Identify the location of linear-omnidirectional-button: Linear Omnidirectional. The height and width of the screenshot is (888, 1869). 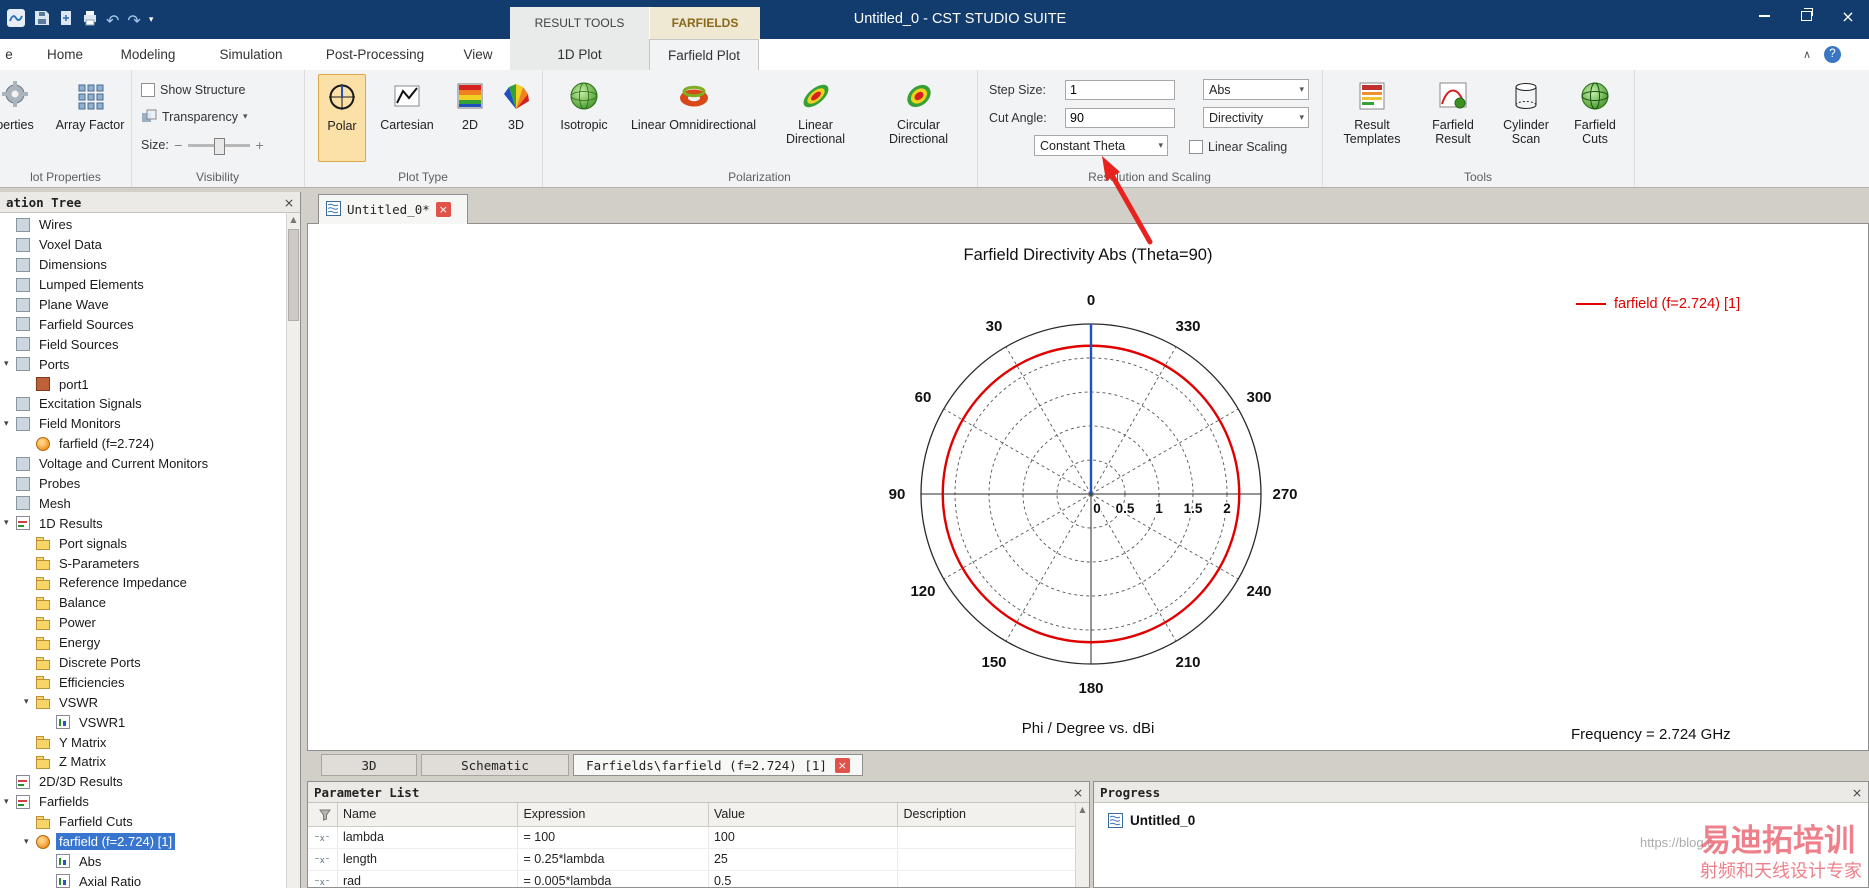
(693, 118).